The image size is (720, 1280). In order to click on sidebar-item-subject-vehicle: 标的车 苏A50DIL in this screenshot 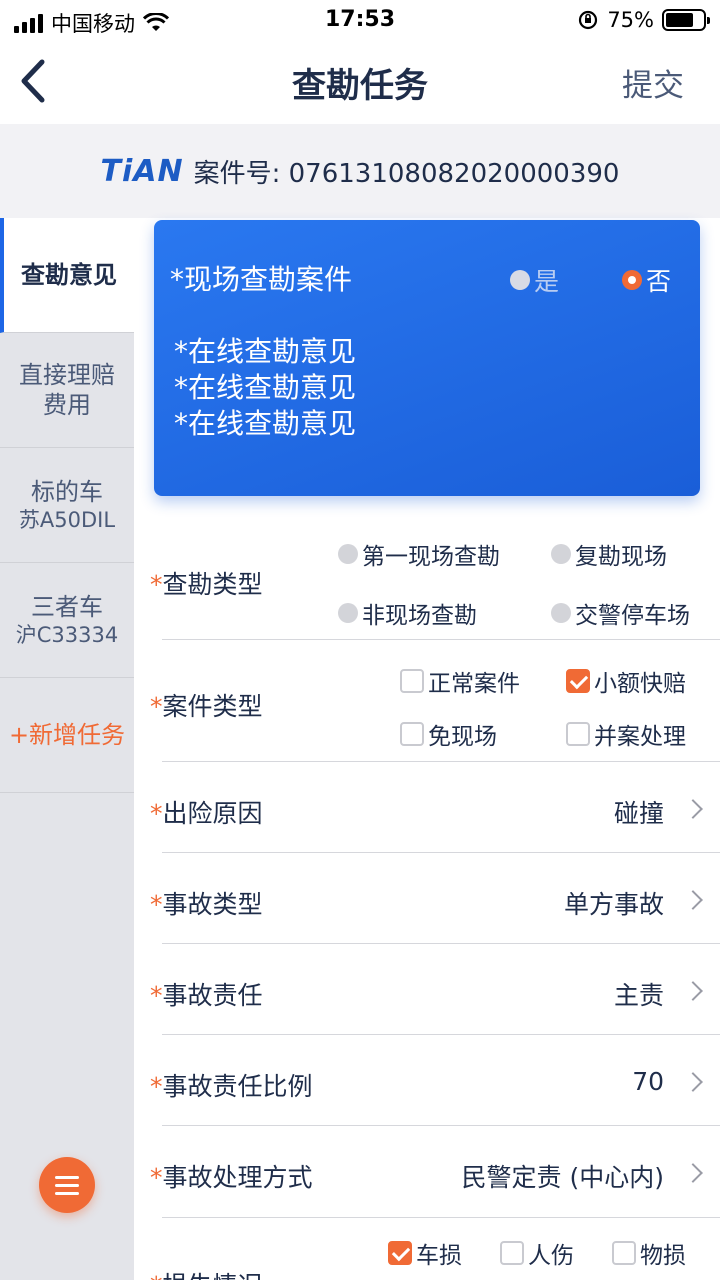, I will do `click(67, 505)`.